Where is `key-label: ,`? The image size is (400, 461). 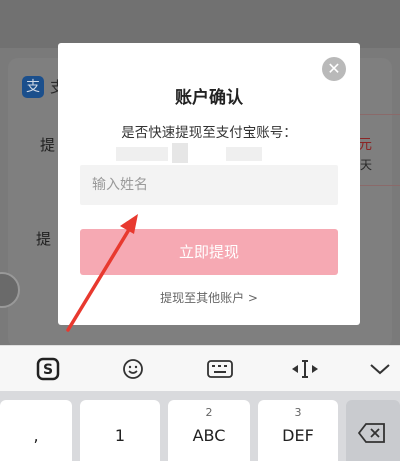
key-label: , is located at coordinates (36, 435).